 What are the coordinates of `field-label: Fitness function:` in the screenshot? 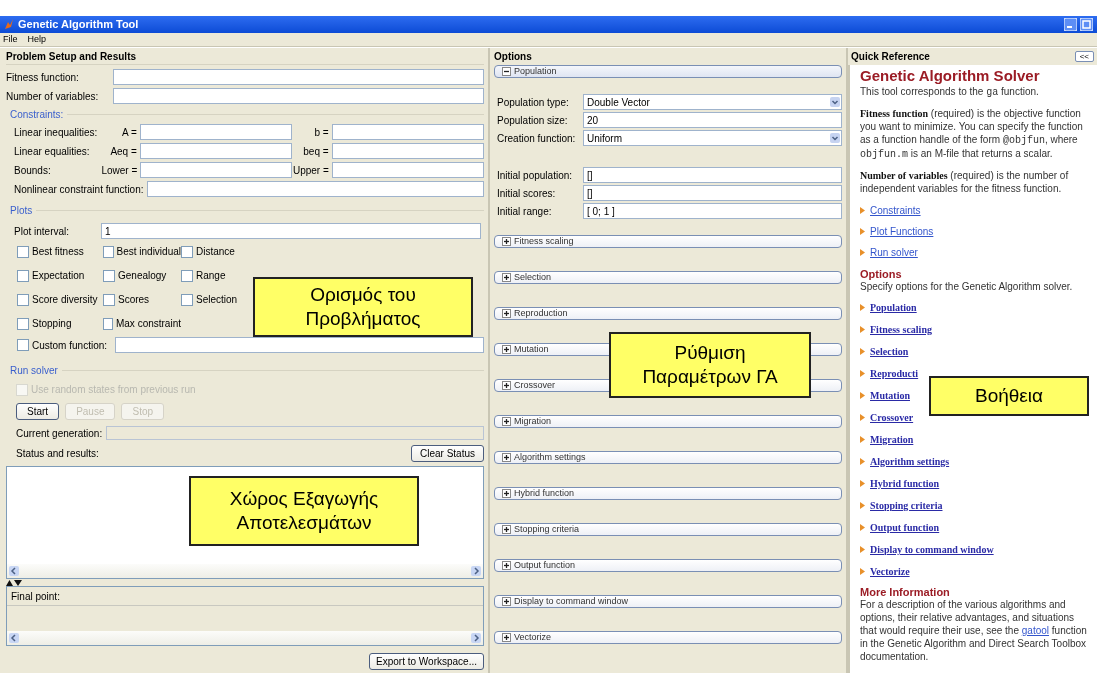 It's located at (43, 77).